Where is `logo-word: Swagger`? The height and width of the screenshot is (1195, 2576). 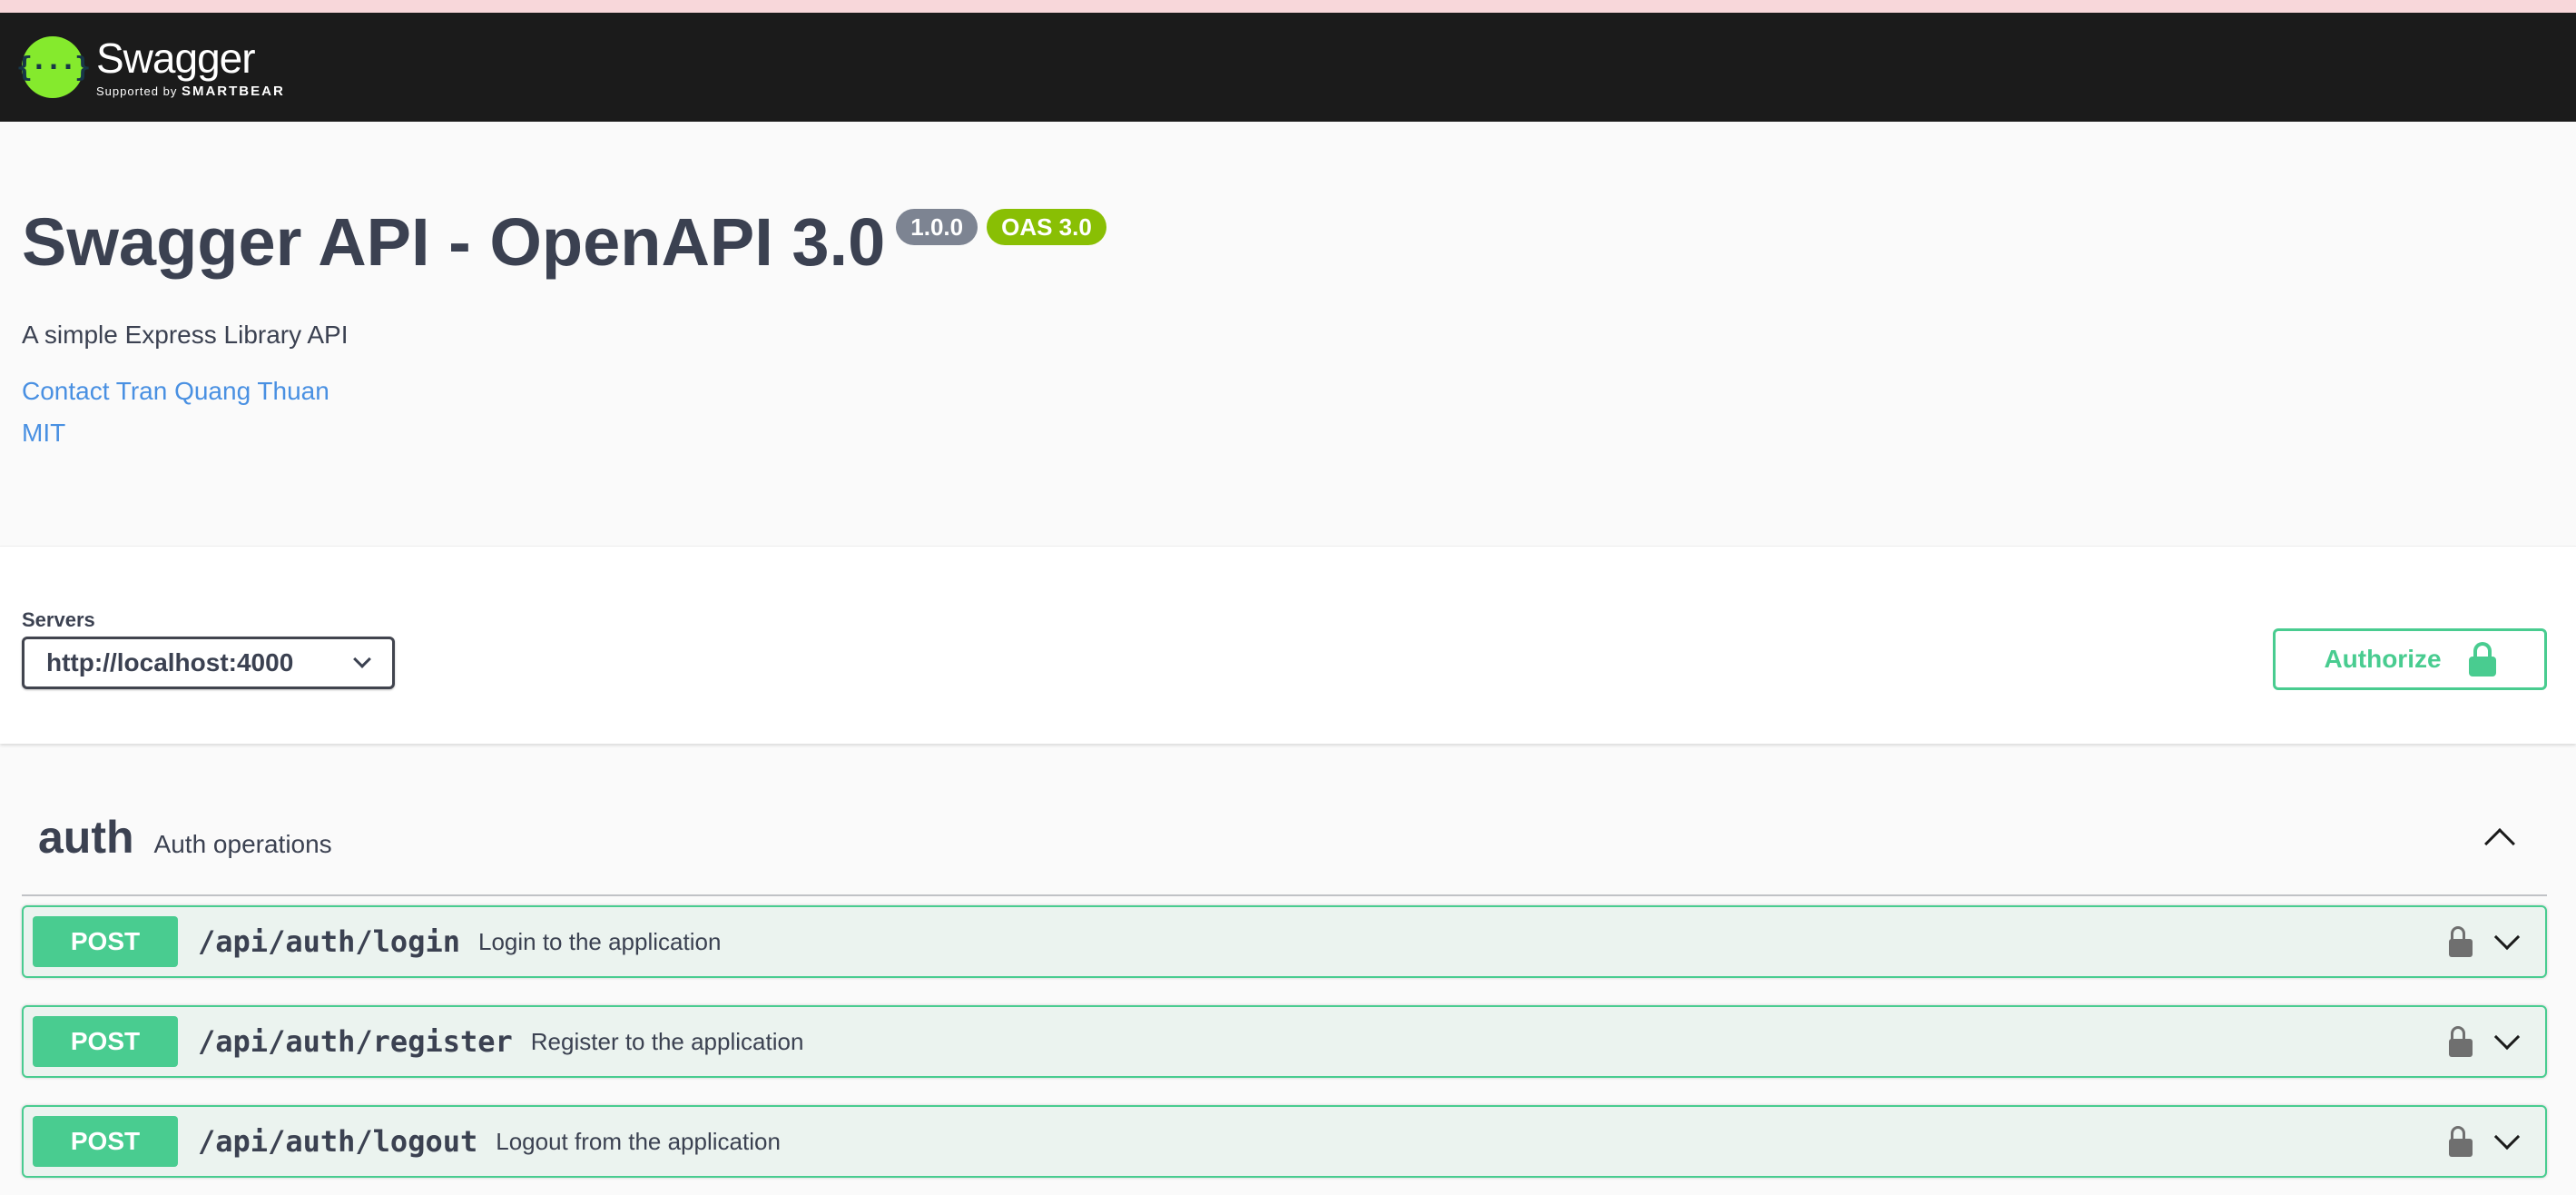 logo-word: Swagger is located at coordinates (176, 58).